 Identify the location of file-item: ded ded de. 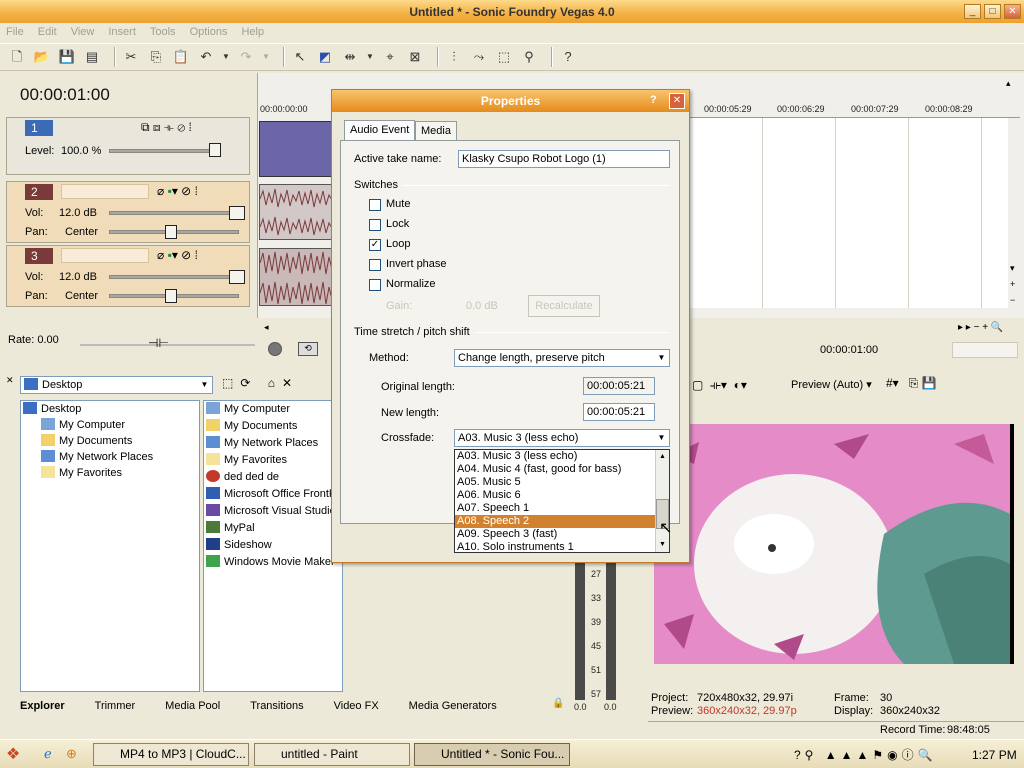
(273, 477).